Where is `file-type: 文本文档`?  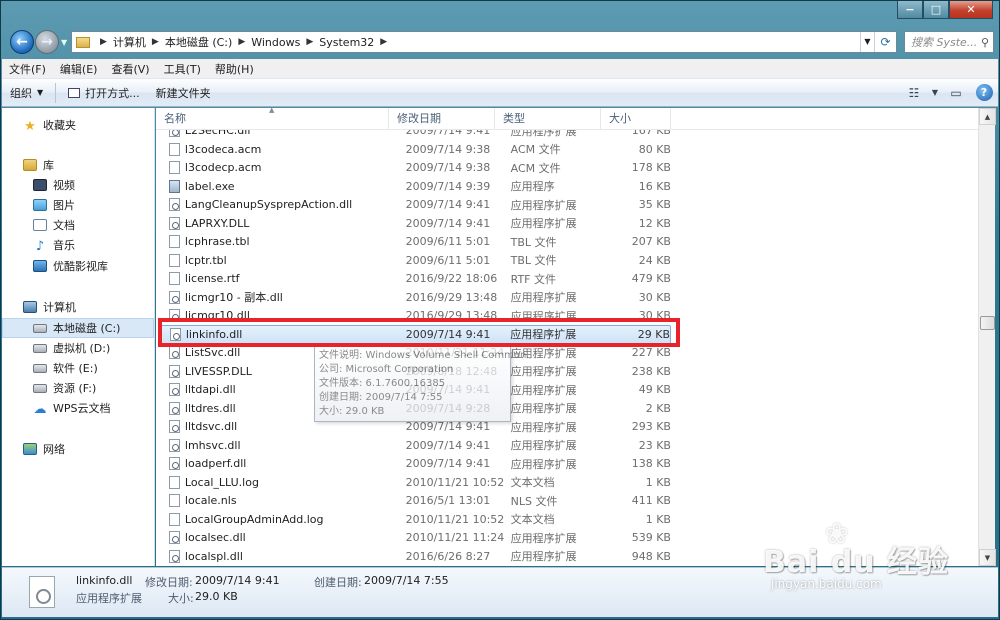
file-type: 文本文档 is located at coordinates (532, 483).